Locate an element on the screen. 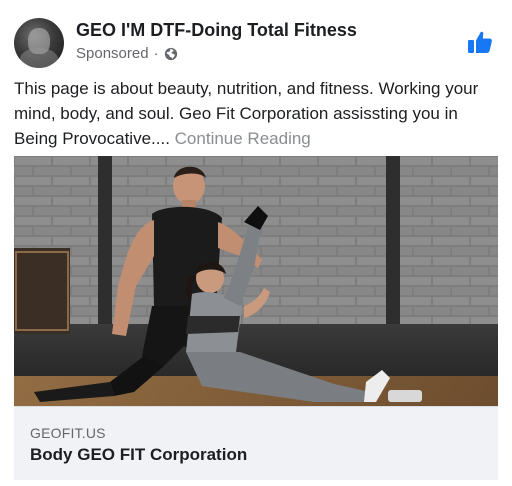  thumbs-up-icon is located at coordinates (480, 42).